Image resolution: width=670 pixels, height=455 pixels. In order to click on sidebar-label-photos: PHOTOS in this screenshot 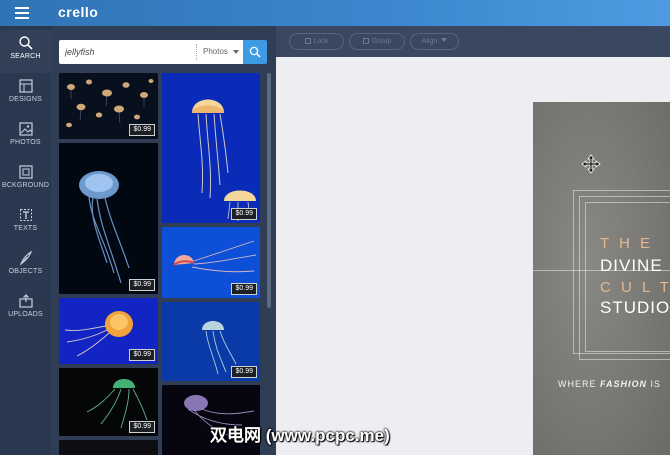, I will do `click(25, 142)`.